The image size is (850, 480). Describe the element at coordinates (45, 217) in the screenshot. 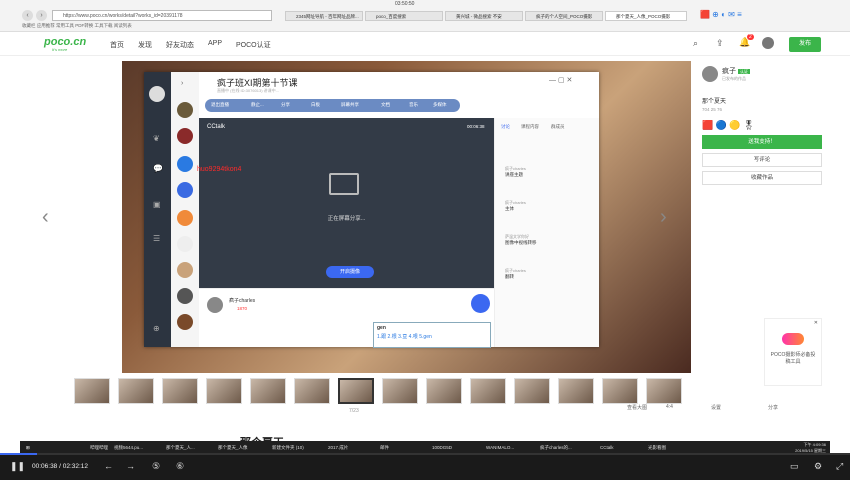

I see `prev-arrow-icon: ‹` at that location.